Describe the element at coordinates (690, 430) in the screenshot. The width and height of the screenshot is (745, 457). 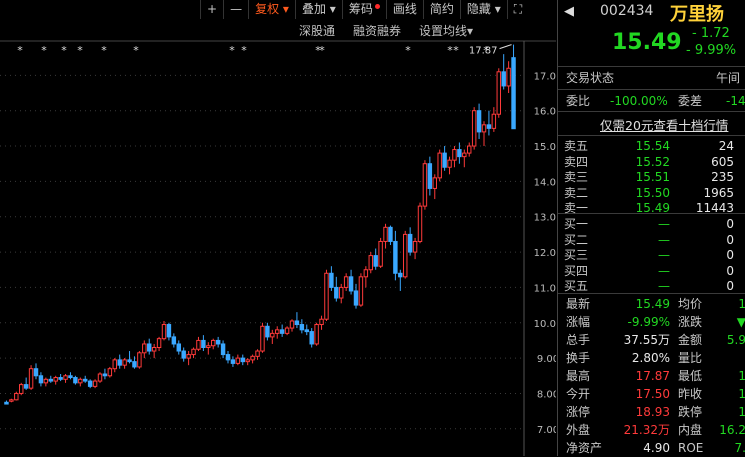
I see `stat-label: 内盘` at that location.